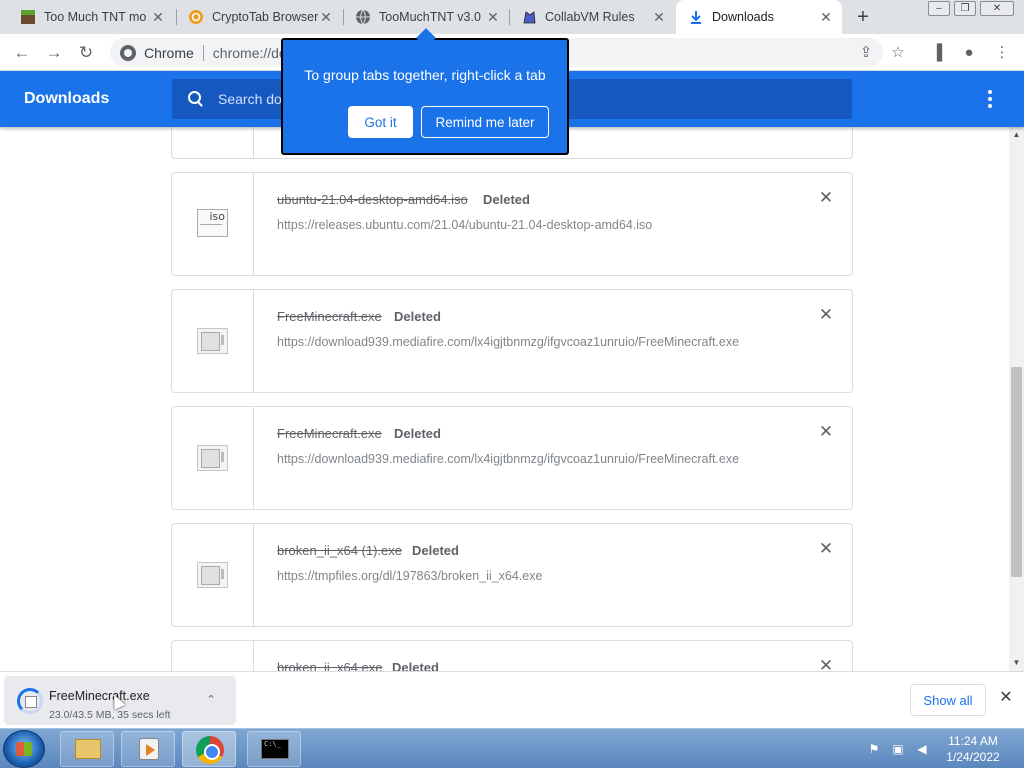  I want to click on taskbar-media-player, so click(148, 749).